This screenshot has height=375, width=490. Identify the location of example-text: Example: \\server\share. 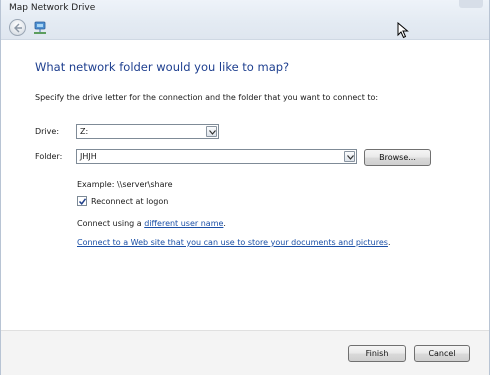
(125, 184).